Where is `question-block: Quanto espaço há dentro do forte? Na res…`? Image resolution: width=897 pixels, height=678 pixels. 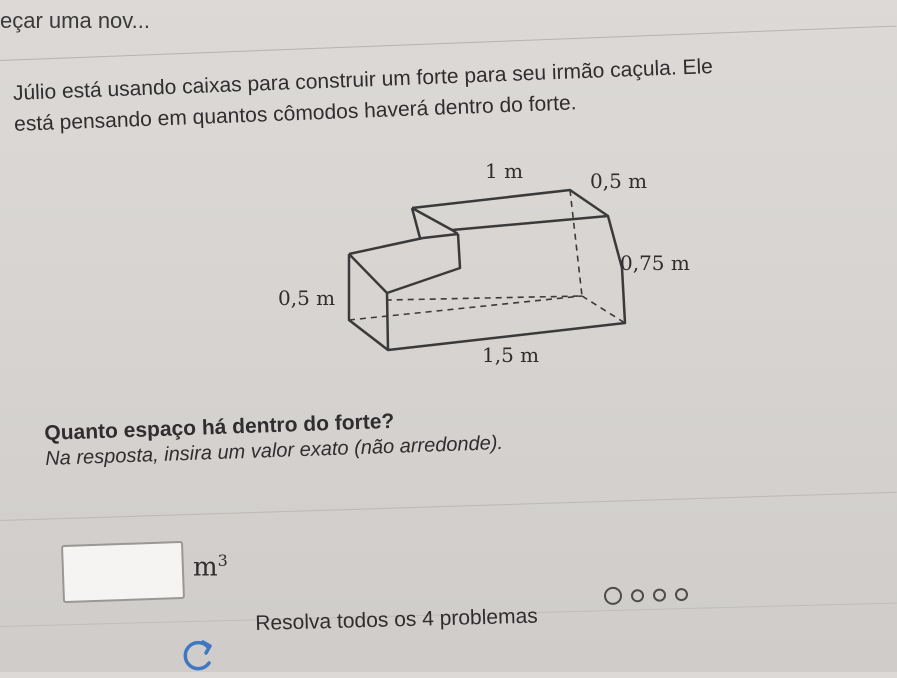 question-block: Quanto espaço há dentro do forte? Na res… is located at coordinates (454, 432).